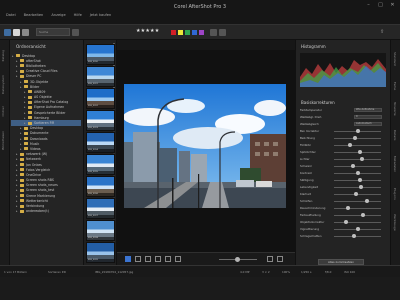  I want to click on menu-file: Datei, so click(11, 15).